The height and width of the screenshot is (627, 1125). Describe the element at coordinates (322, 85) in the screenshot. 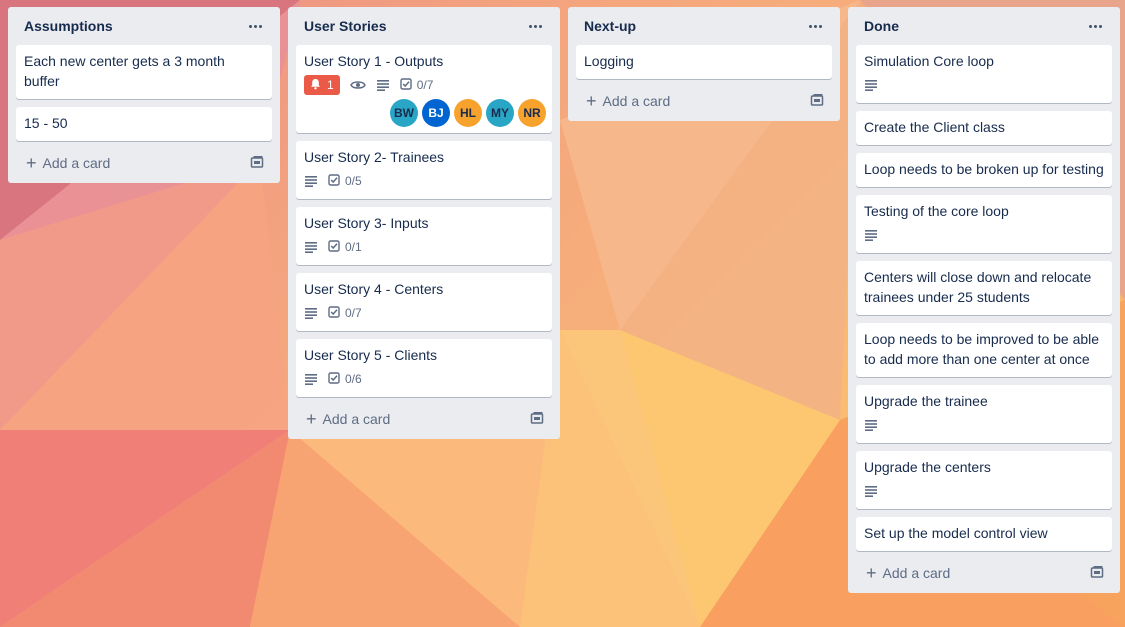

I see `due-alert-badge: 1` at that location.